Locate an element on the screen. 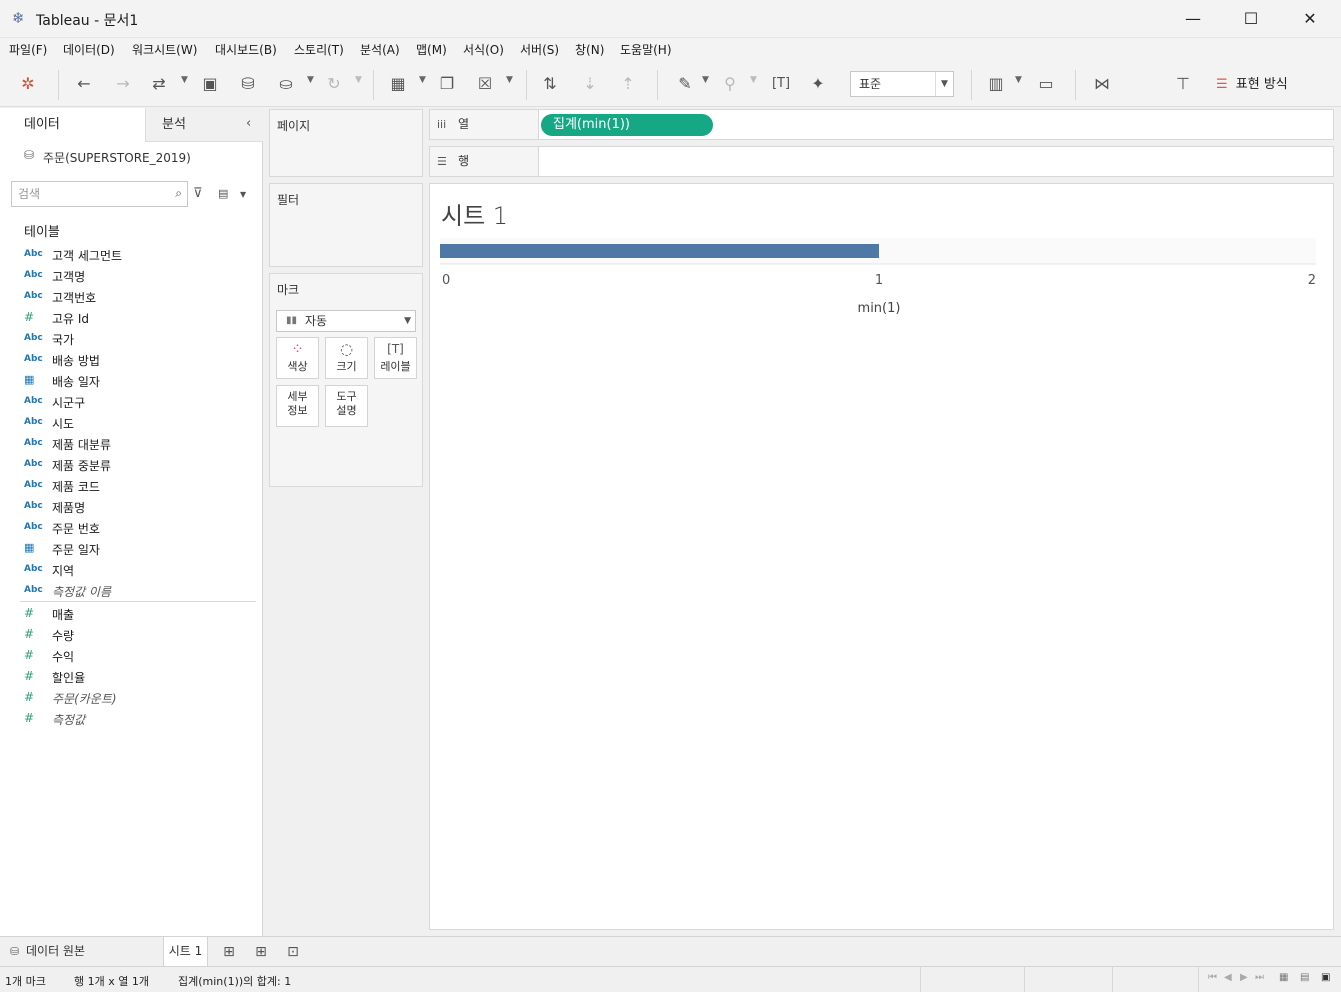 The image size is (1341, 992). menu-help: 도움말(H) is located at coordinates (646, 49).